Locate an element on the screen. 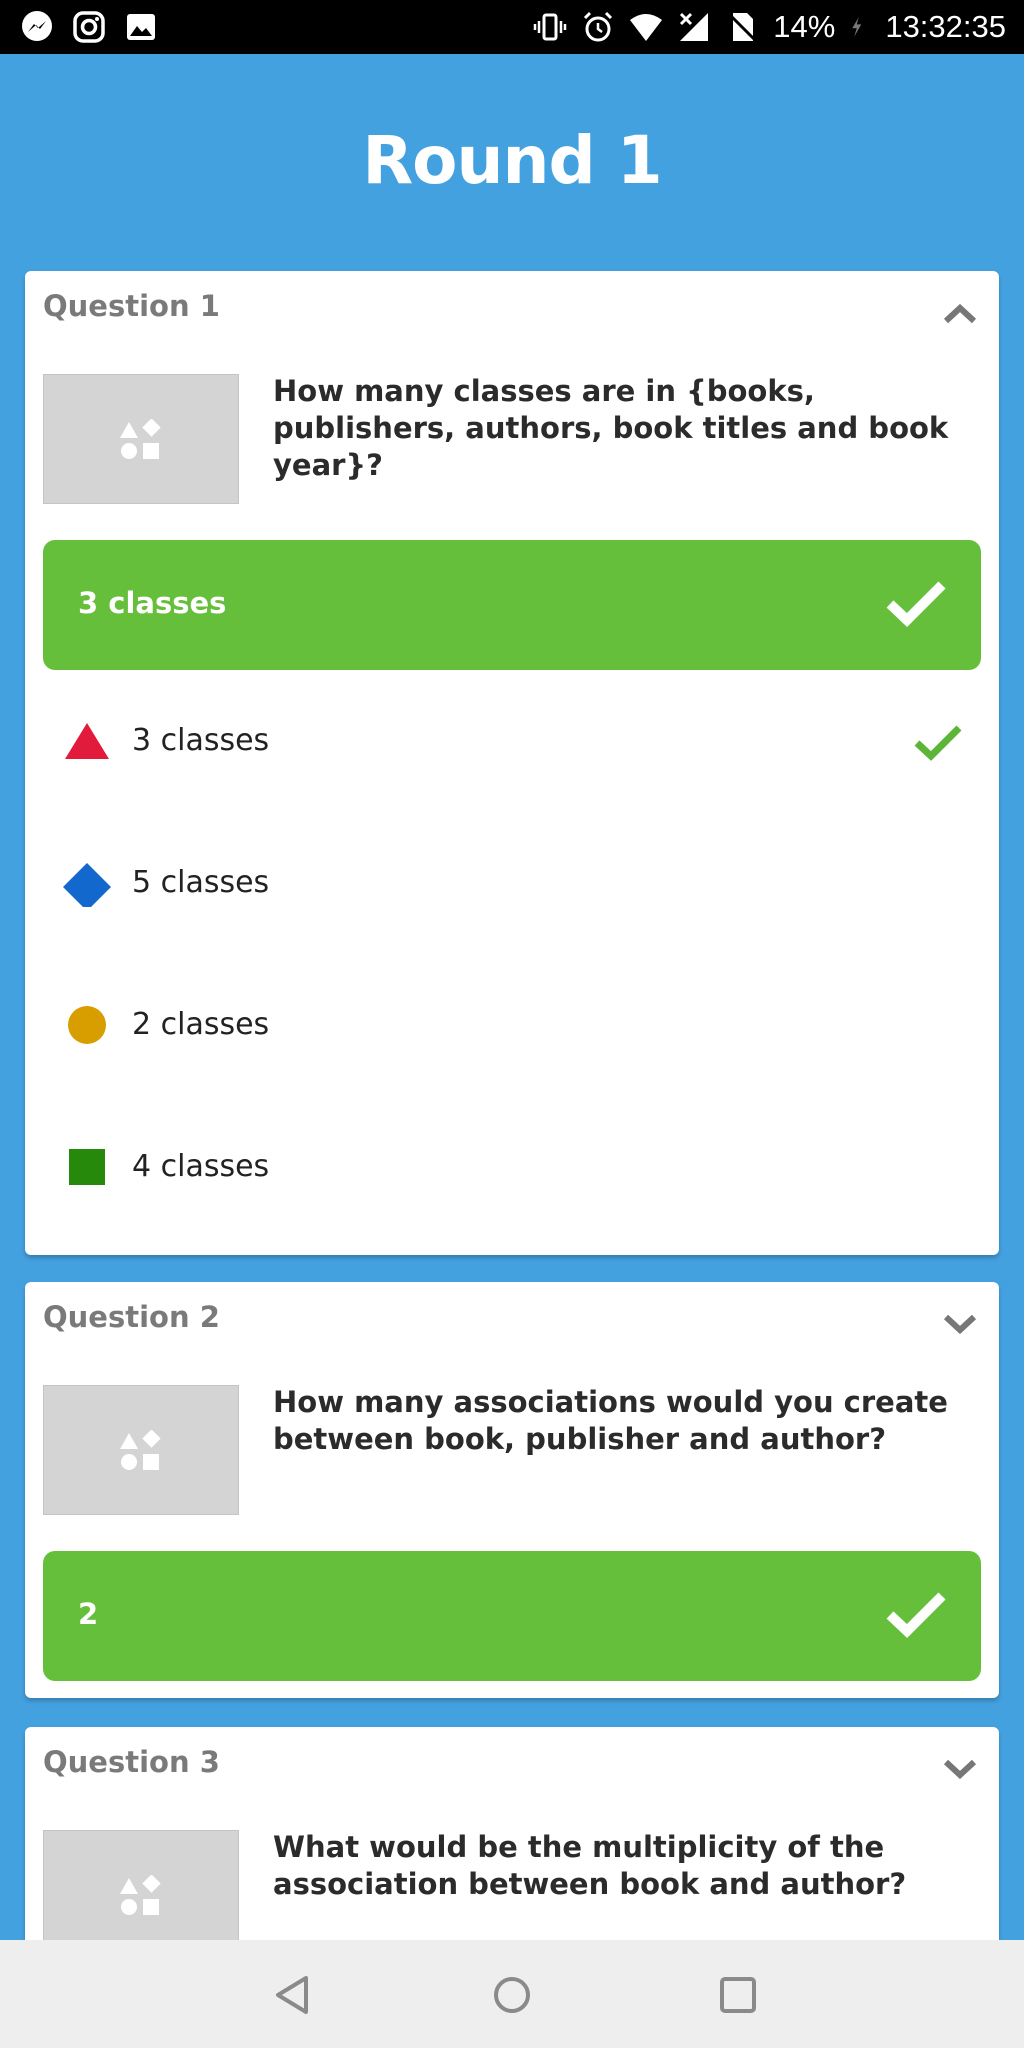 The width and height of the screenshot is (1024, 2048). triangle-icon is located at coordinates (87, 741).